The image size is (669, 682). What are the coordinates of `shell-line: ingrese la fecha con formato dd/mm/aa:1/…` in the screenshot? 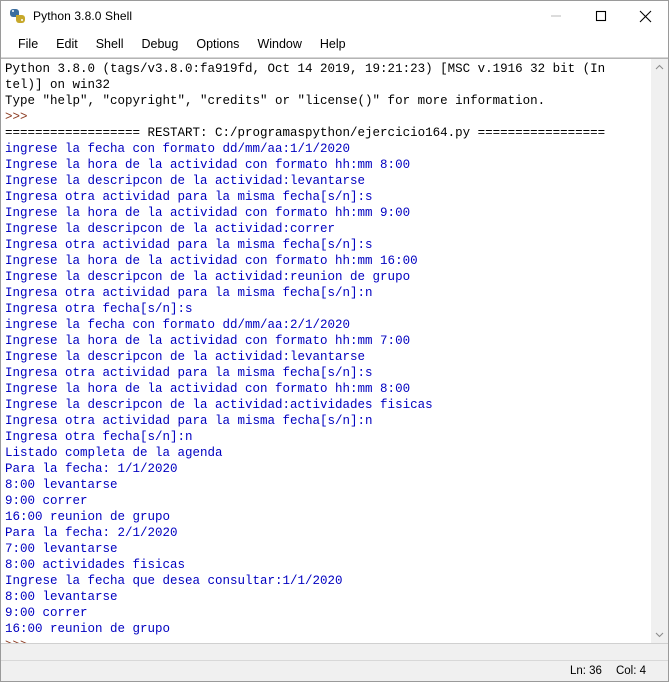 It's located at (178, 149).